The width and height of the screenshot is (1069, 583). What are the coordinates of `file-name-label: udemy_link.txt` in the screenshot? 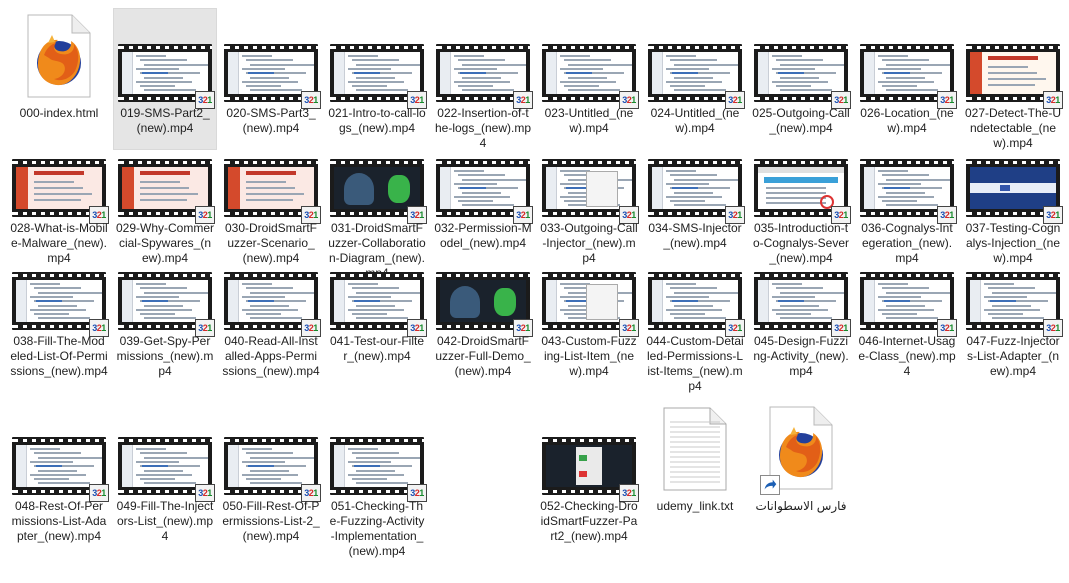 It's located at (695, 506).